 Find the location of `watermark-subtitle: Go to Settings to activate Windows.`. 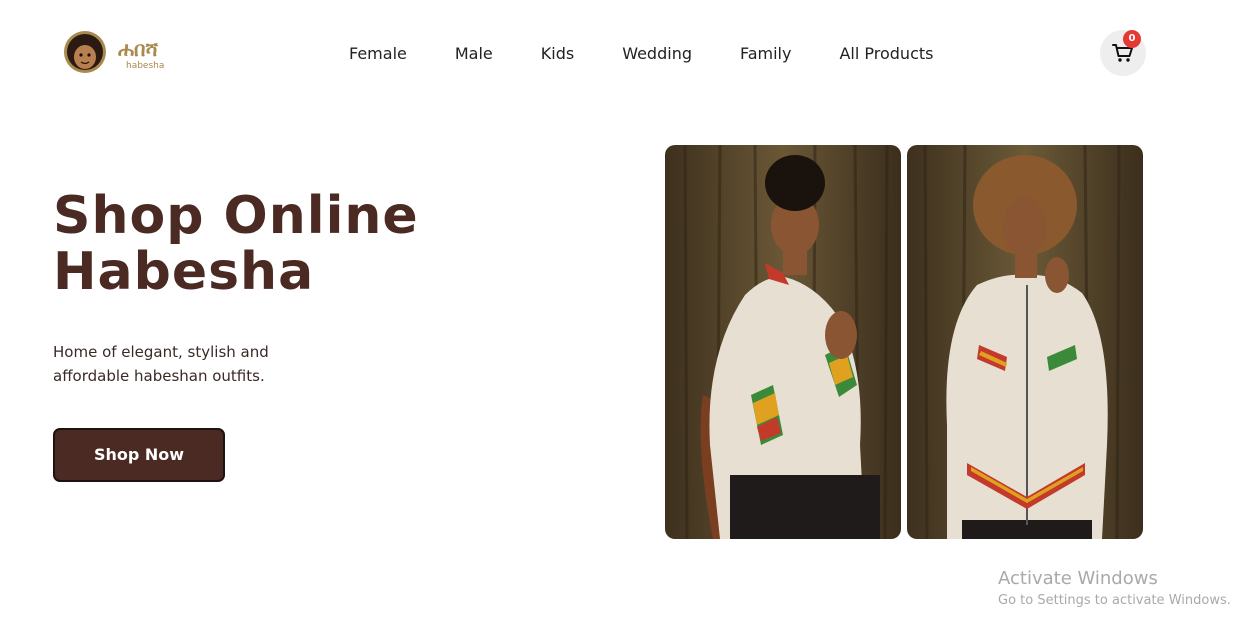

watermark-subtitle: Go to Settings to activate Windows. is located at coordinates (1114, 600).